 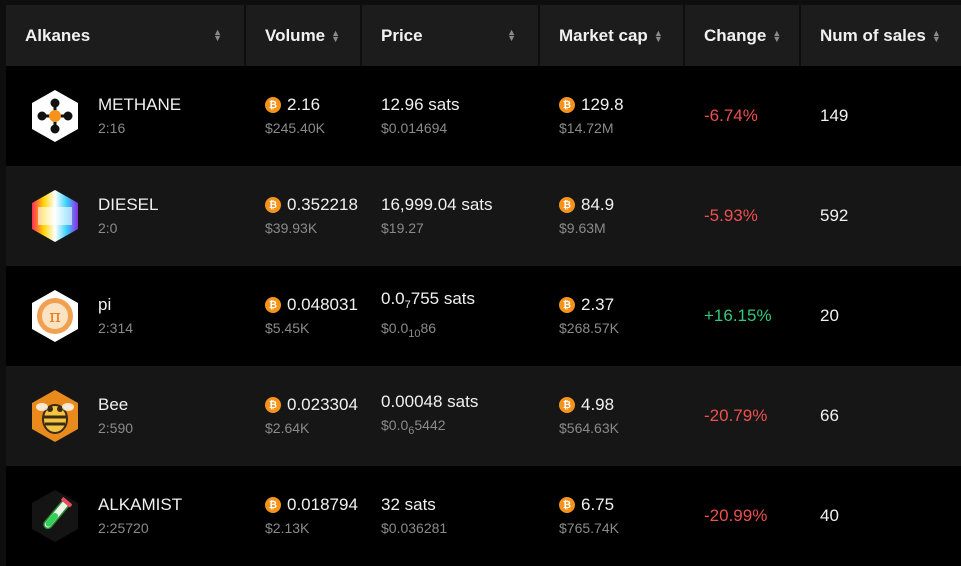 What do you see at coordinates (287, 328) in the screenshot?
I see `volume-usd: $5.45K` at bounding box center [287, 328].